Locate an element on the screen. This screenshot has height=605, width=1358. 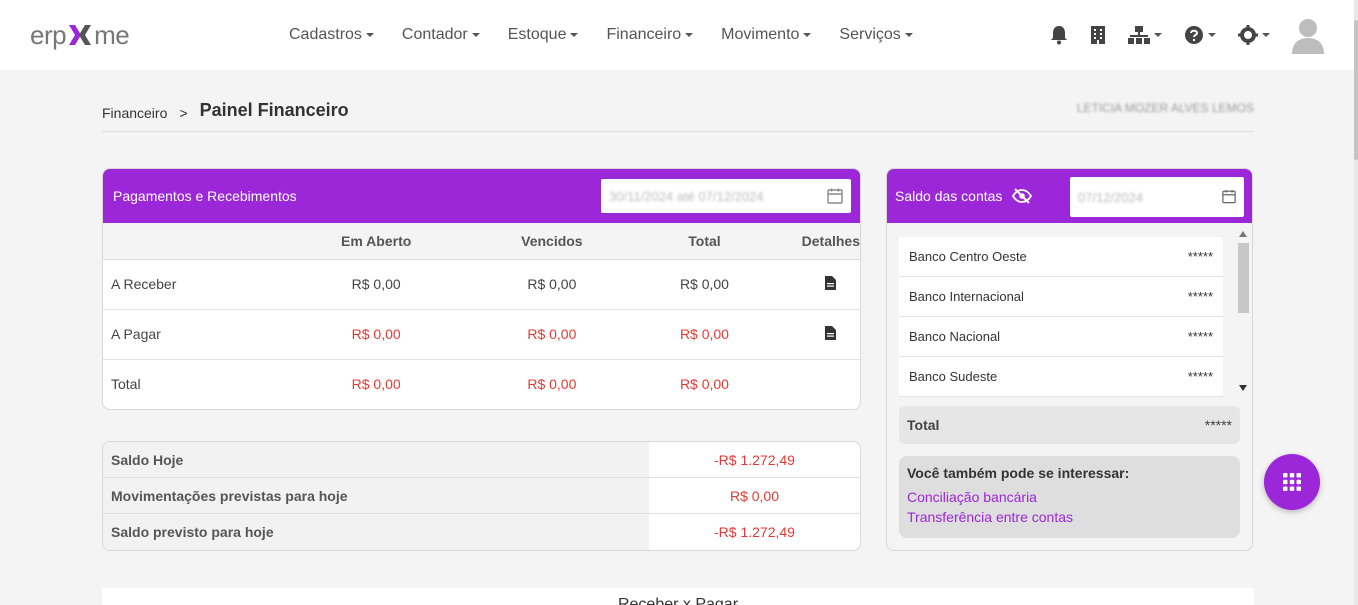
table-row: A Pagar R$ 0,00 R$ 0,00 R$ 0,00 is located at coordinates (481, 334).